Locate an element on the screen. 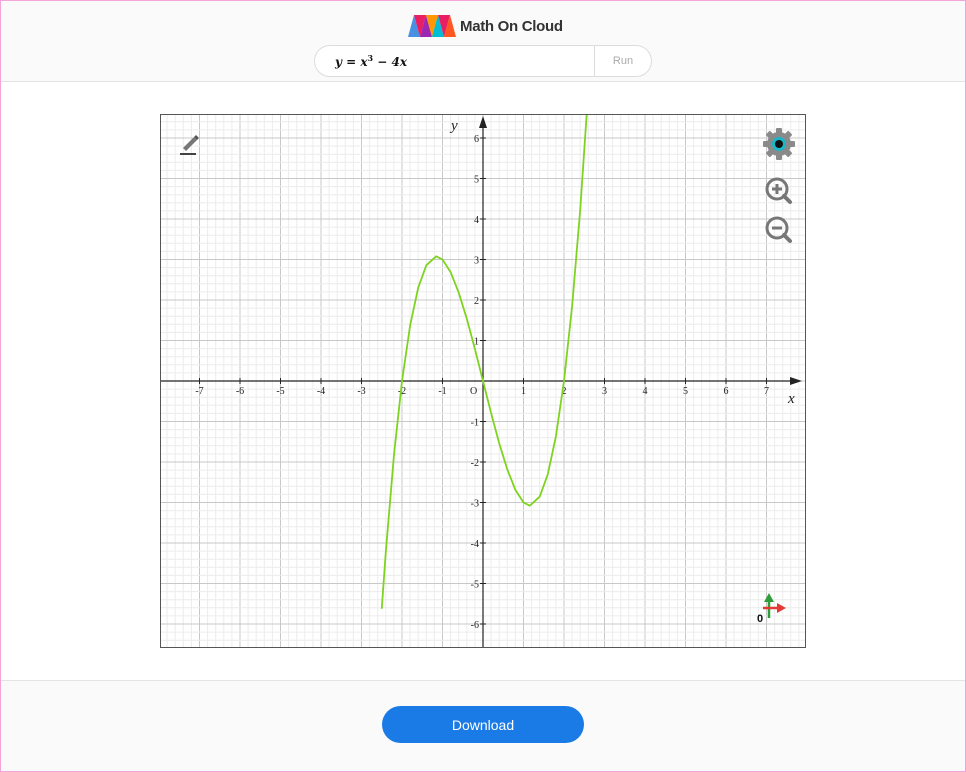 This screenshot has width=966, height=772. x-tick-label: -3 is located at coordinates (361, 391).